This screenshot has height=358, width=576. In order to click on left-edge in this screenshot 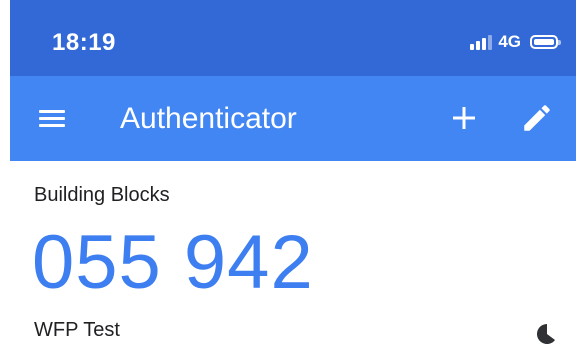, I will do `click(5, 179)`.